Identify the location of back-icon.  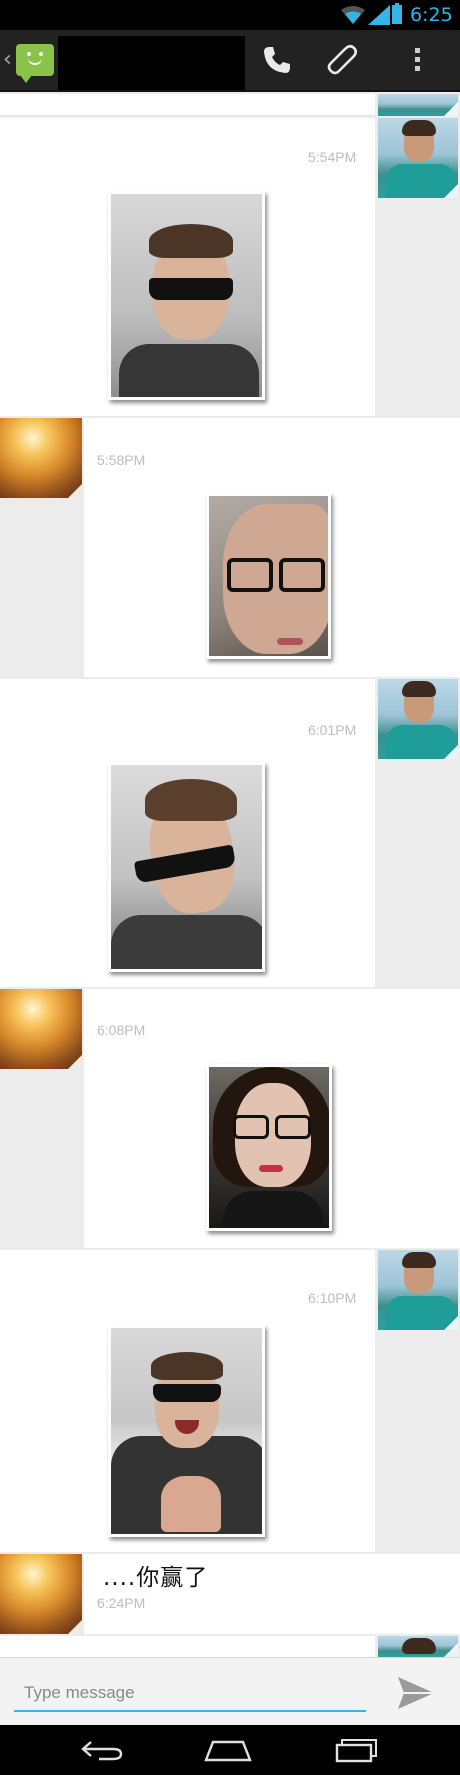
(102, 1751).